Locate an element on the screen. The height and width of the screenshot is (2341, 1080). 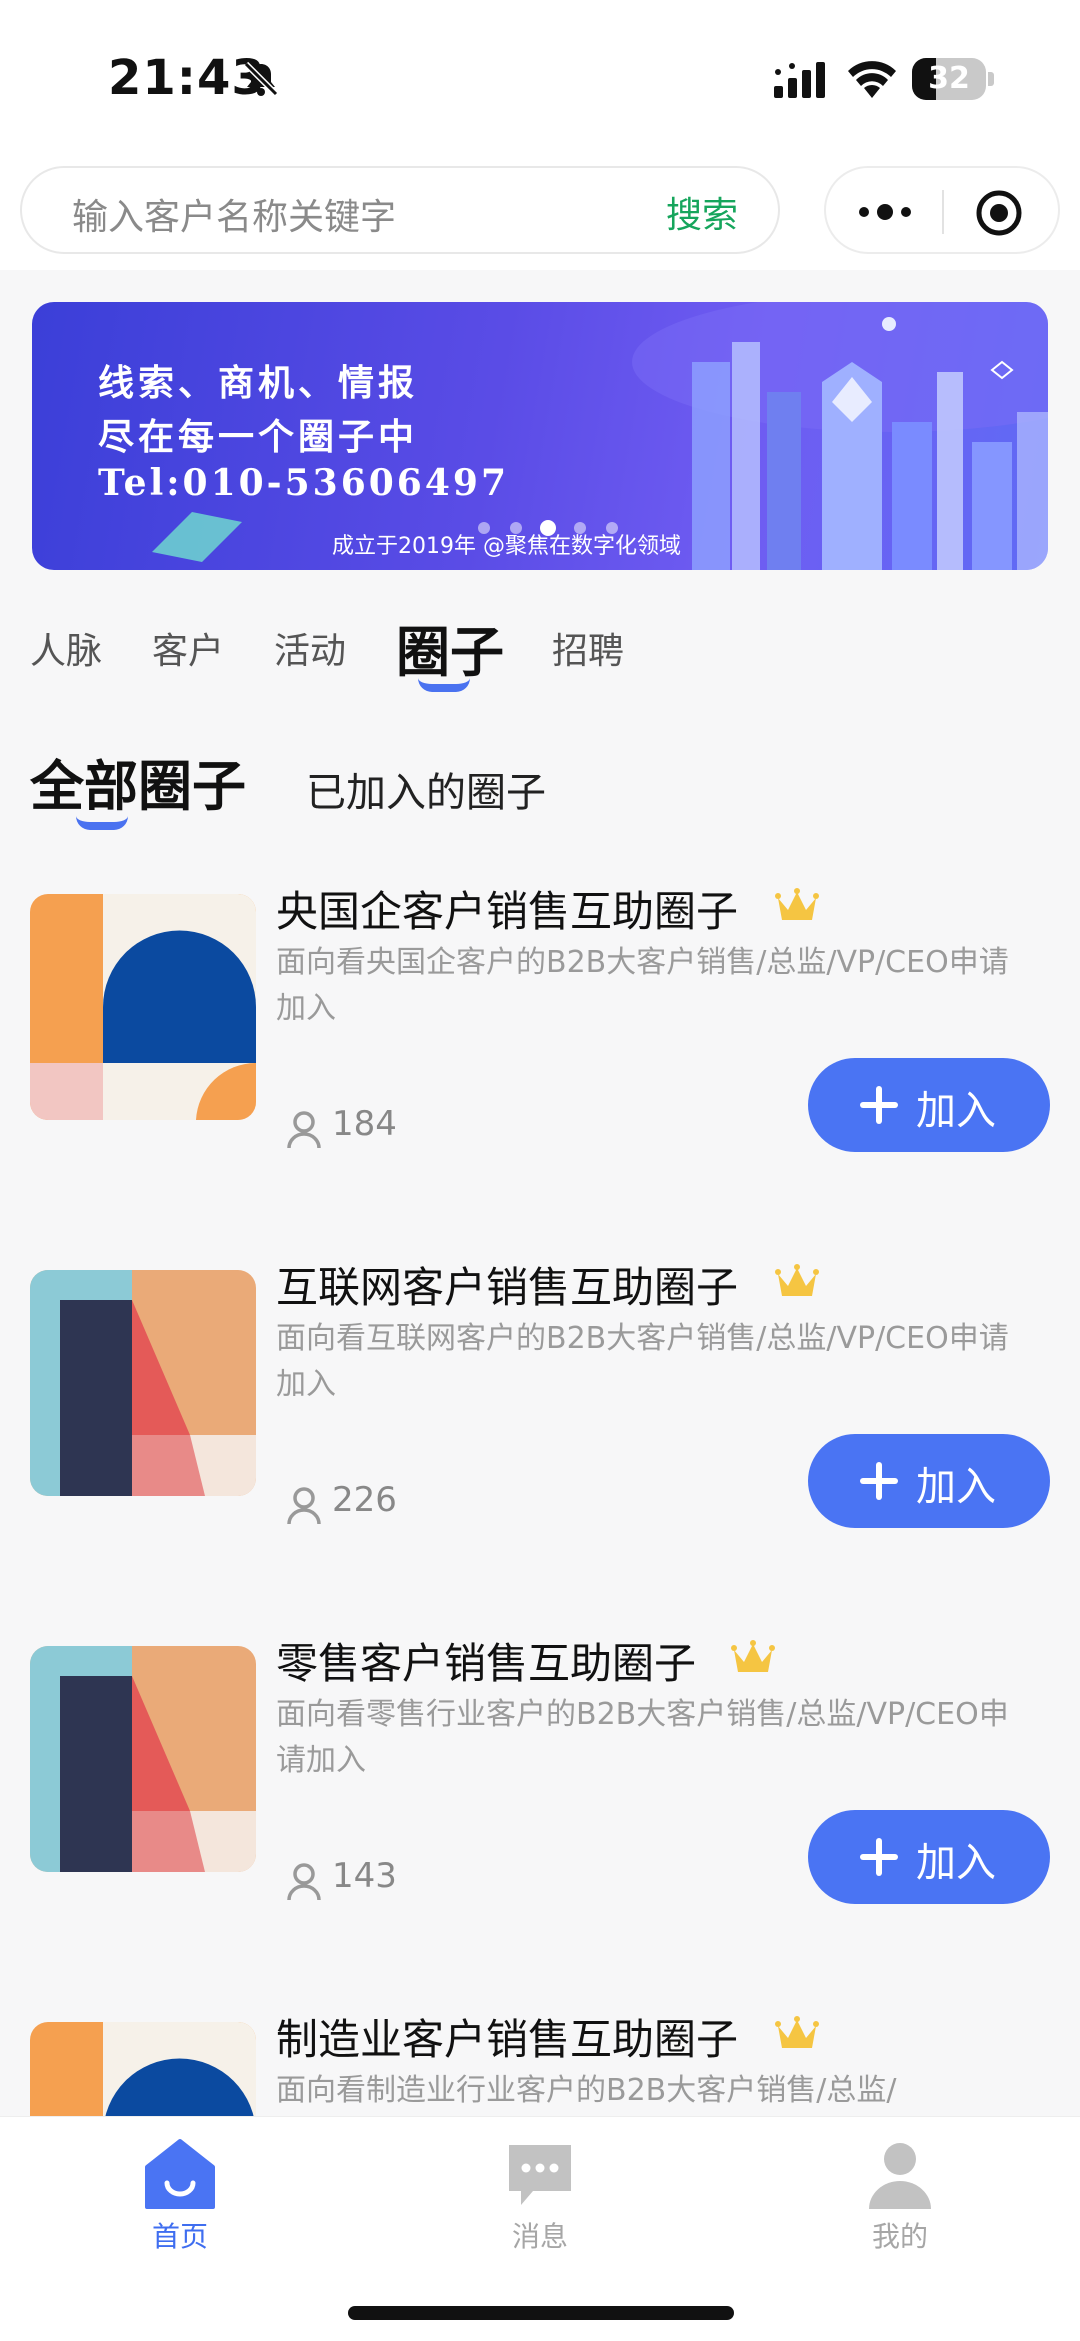
more-icon is located at coordinates (885, 212).